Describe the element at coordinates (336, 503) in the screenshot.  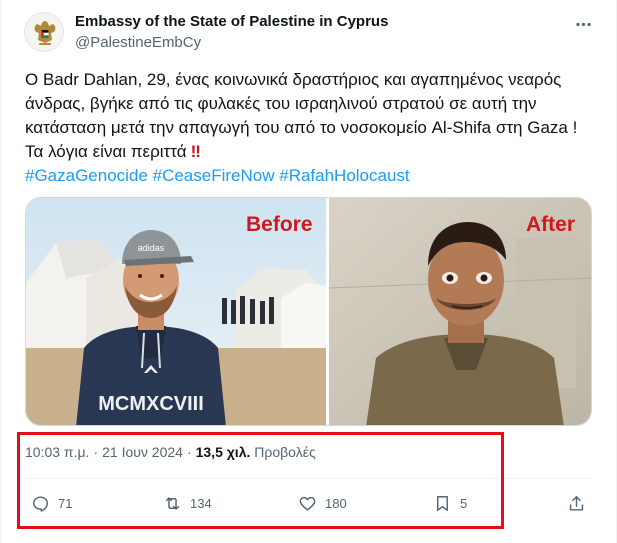
I see `like-count: 180` at that location.